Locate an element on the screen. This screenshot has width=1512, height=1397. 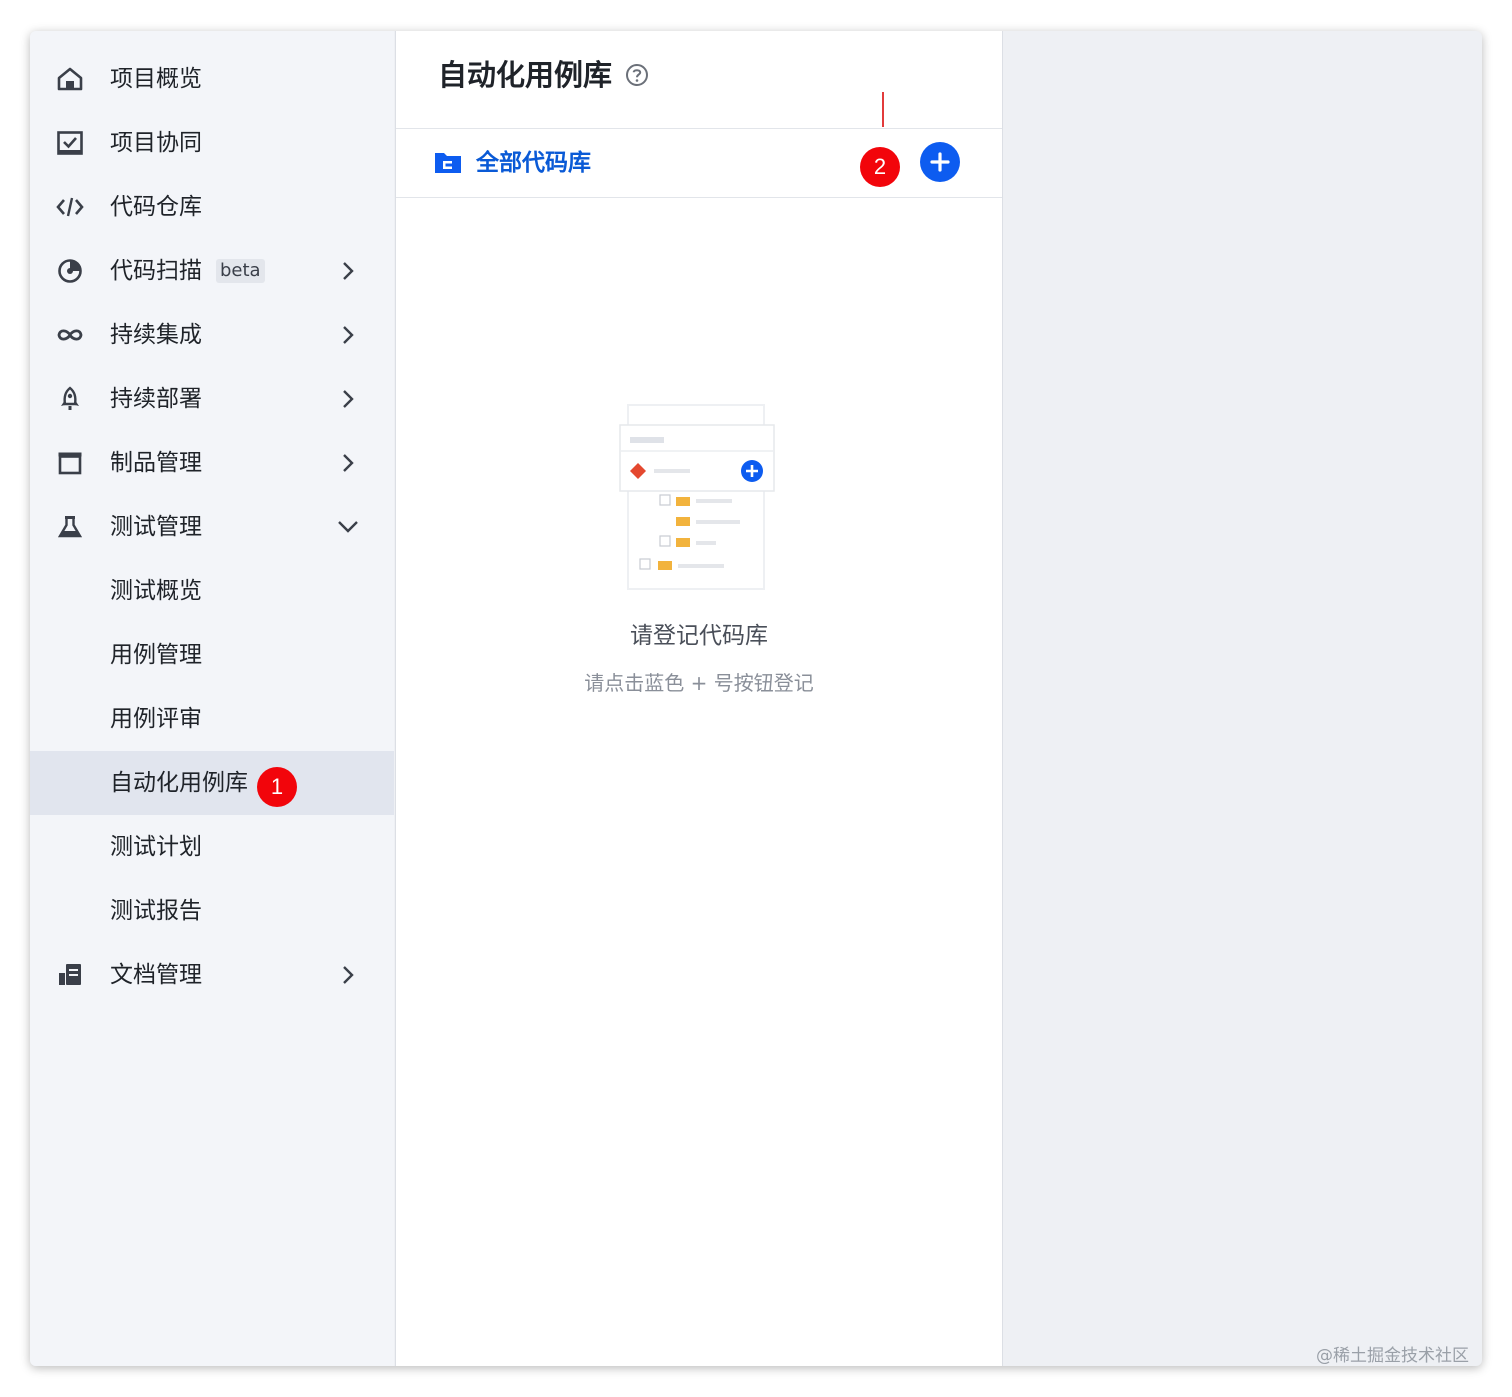
all-repositories-row: 全部代码库 2 is located at coordinates (699, 163).